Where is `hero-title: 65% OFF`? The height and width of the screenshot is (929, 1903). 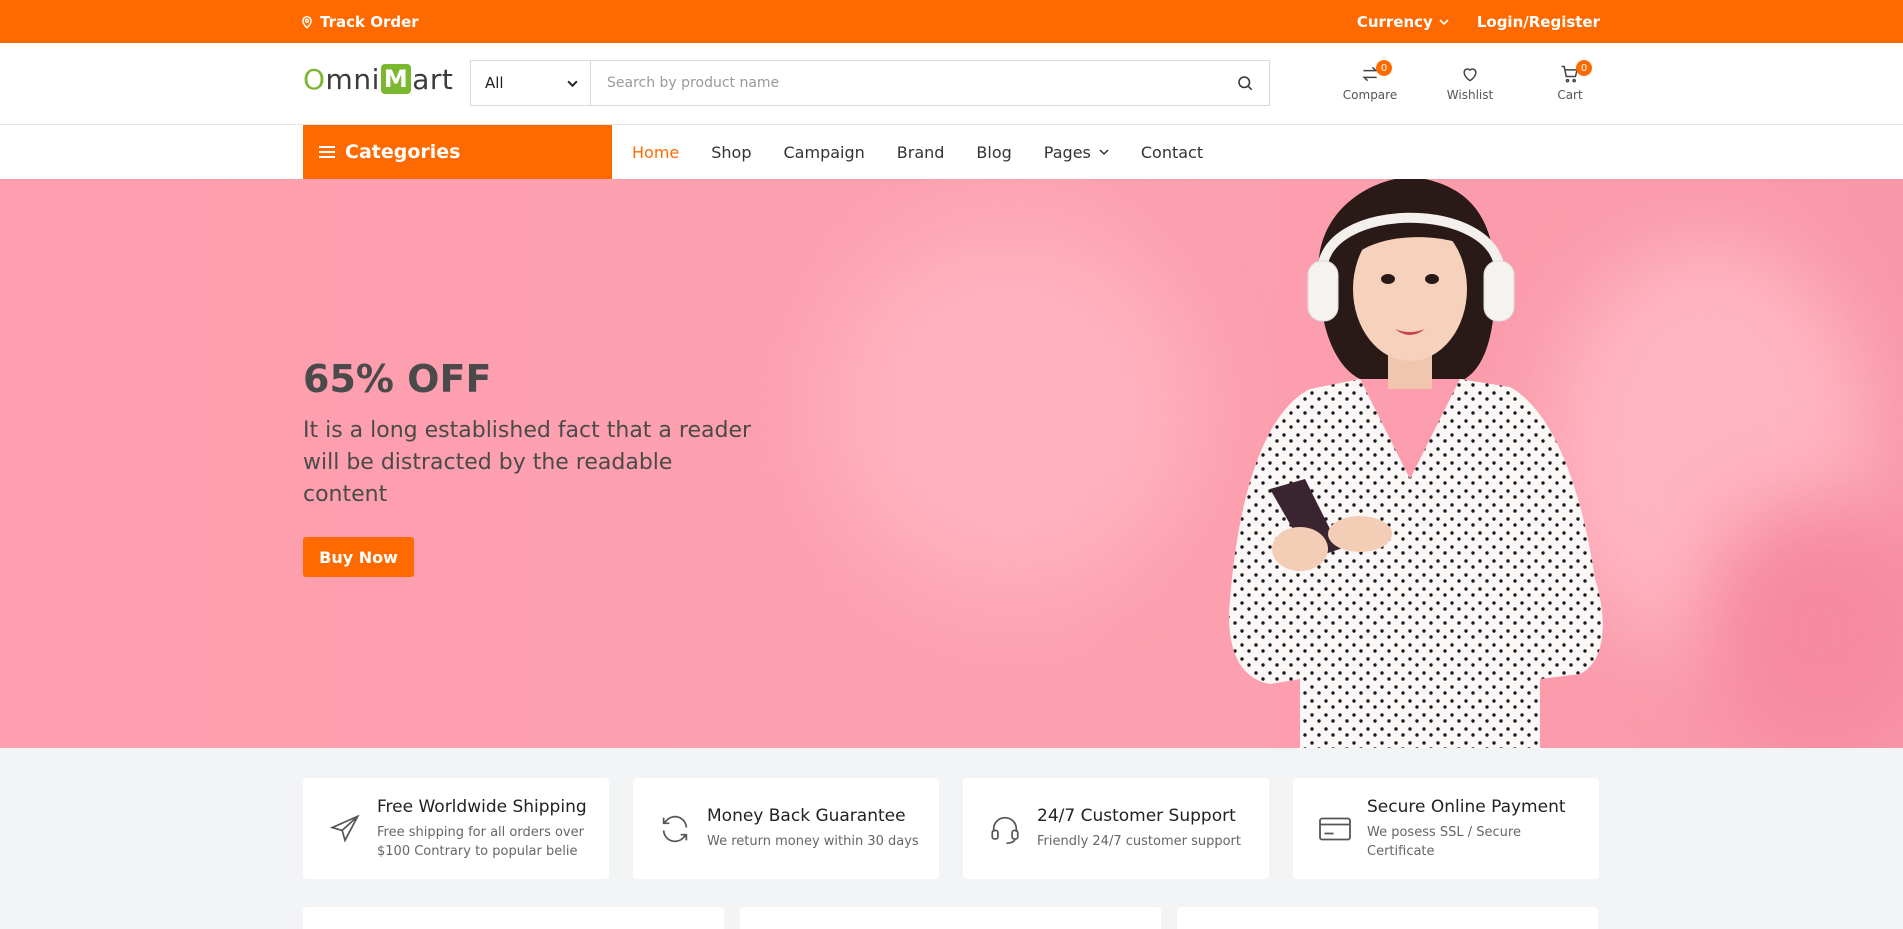 hero-title: 65% OFF is located at coordinates (397, 379).